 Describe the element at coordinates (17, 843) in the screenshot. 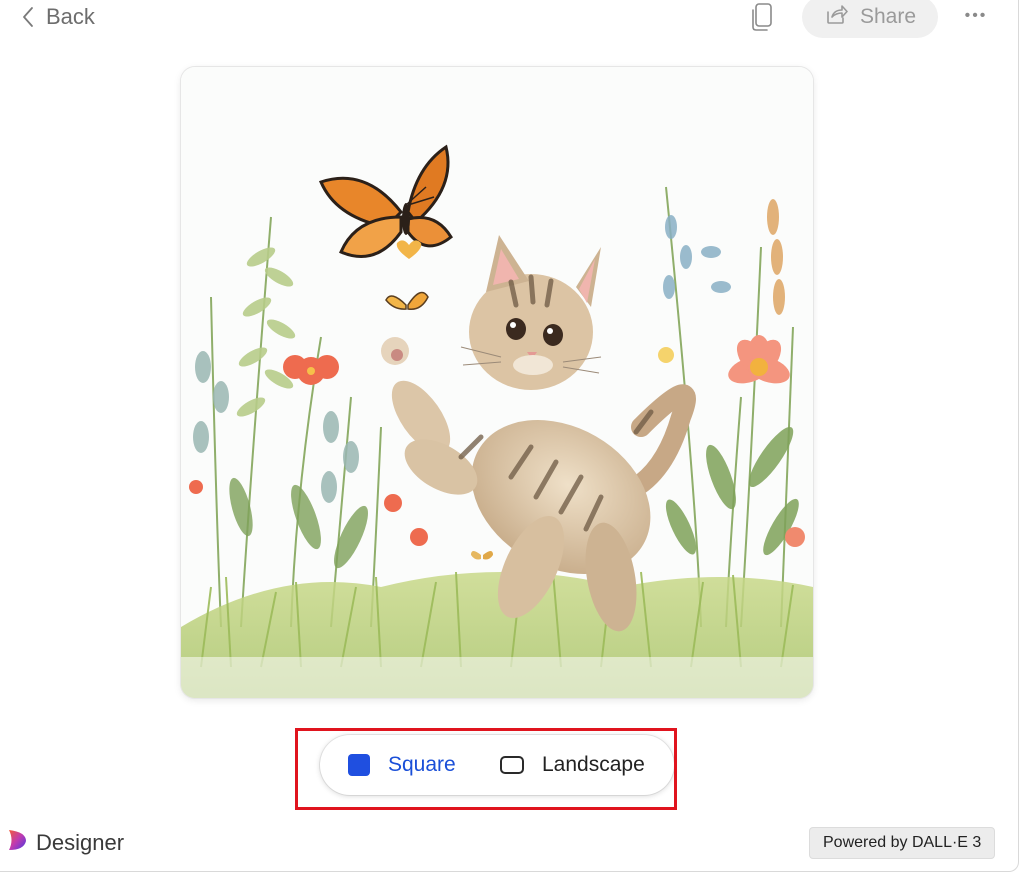

I see `designer-logo-icon` at that location.